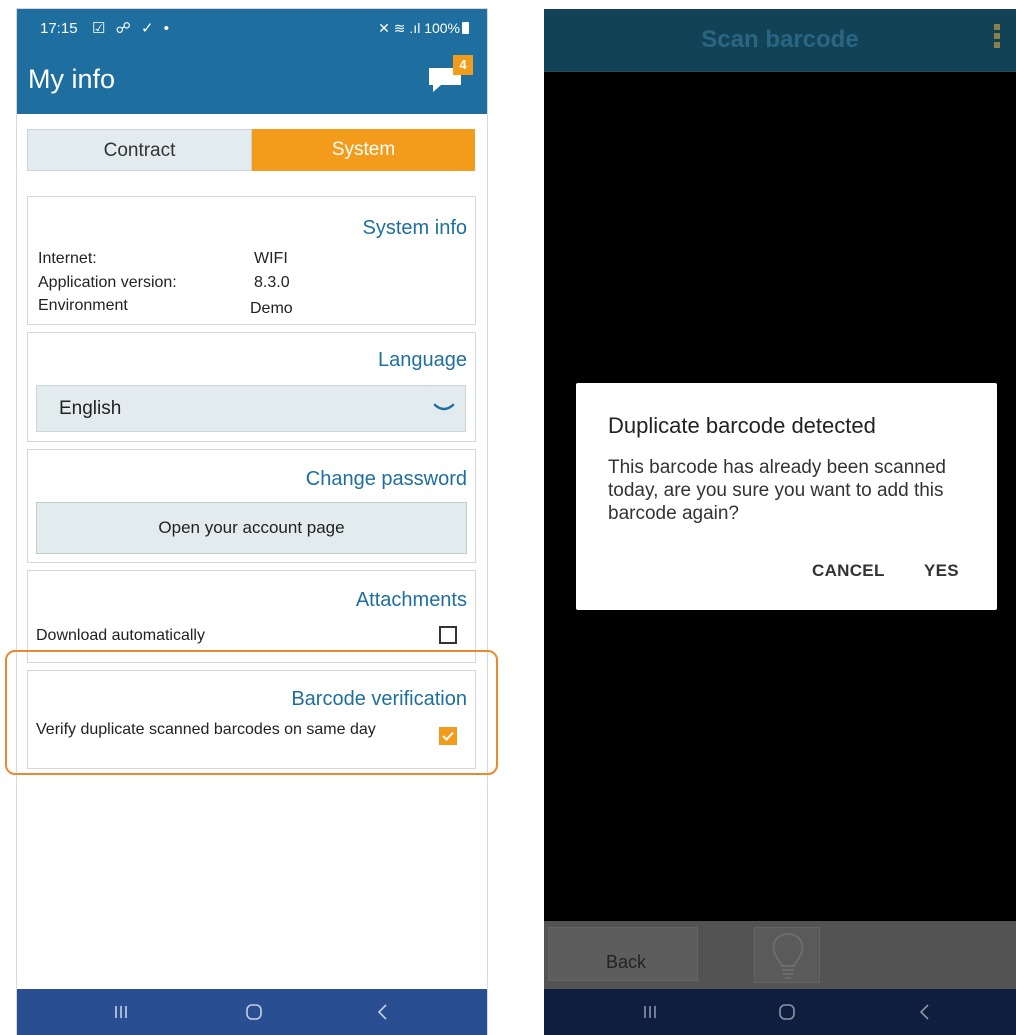 The height and width of the screenshot is (1035, 1016). Describe the element at coordinates (465, 28) in the screenshot. I see `battery-icon` at that location.